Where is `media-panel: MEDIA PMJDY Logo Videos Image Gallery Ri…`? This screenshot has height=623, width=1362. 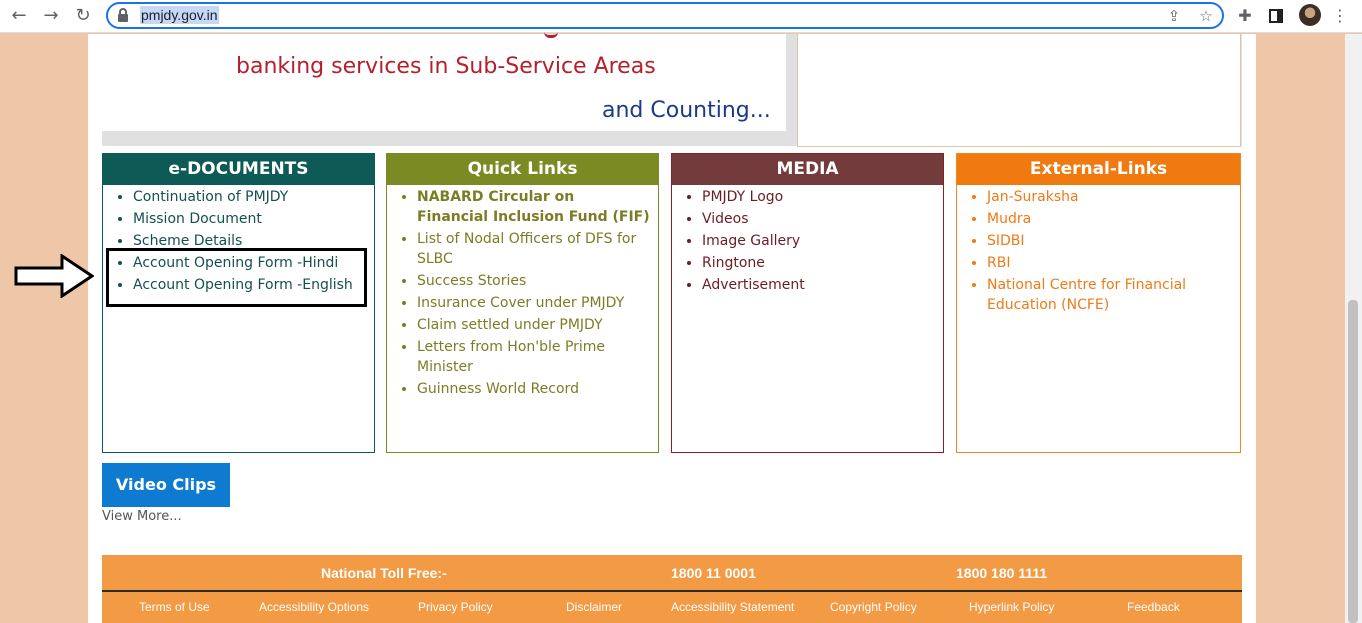
media-panel: MEDIA PMJDY Logo Videos Image Gallery Ri… is located at coordinates (807, 303).